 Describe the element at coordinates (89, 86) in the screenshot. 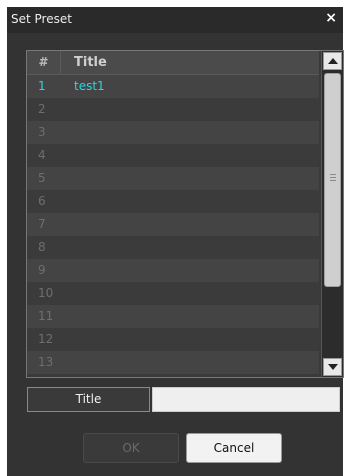

I see `row-title: test1` at that location.